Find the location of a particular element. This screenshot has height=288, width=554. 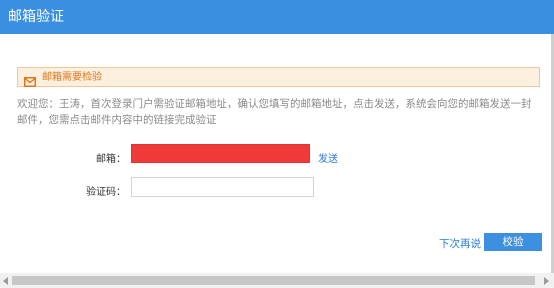

notice-banner: 邮箱需要检验 is located at coordinates (278, 77).